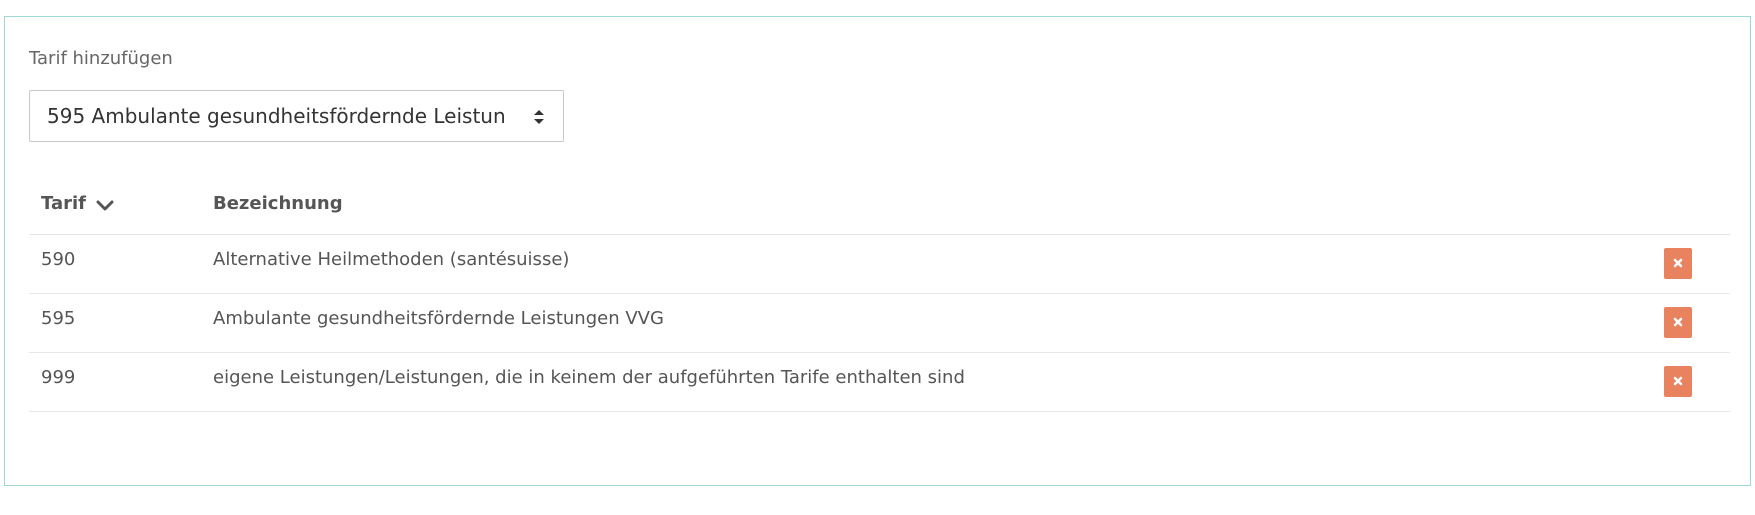 This screenshot has height=515, width=1755. What do you see at coordinates (391, 259) in the screenshot?
I see `cell-bezeichnung: Alternative Heilmethoden (santésuisse)` at bounding box center [391, 259].